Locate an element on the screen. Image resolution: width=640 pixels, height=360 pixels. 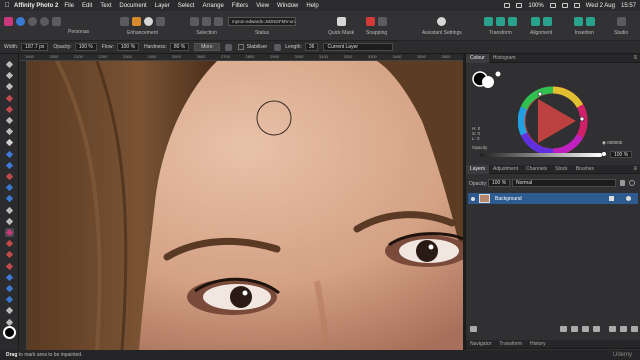
distribute-icon is located at coordinates (547, 21).